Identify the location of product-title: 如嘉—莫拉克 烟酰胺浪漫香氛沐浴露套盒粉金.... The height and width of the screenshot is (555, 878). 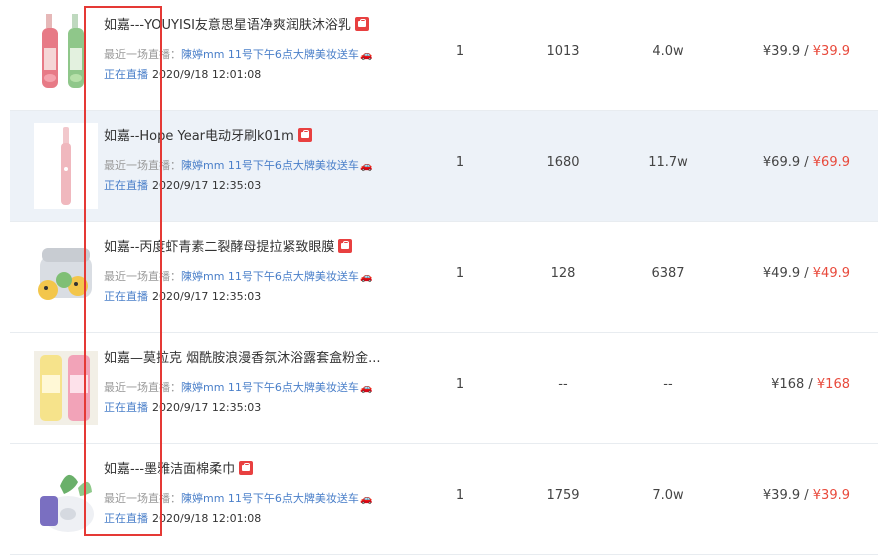
(242, 358).